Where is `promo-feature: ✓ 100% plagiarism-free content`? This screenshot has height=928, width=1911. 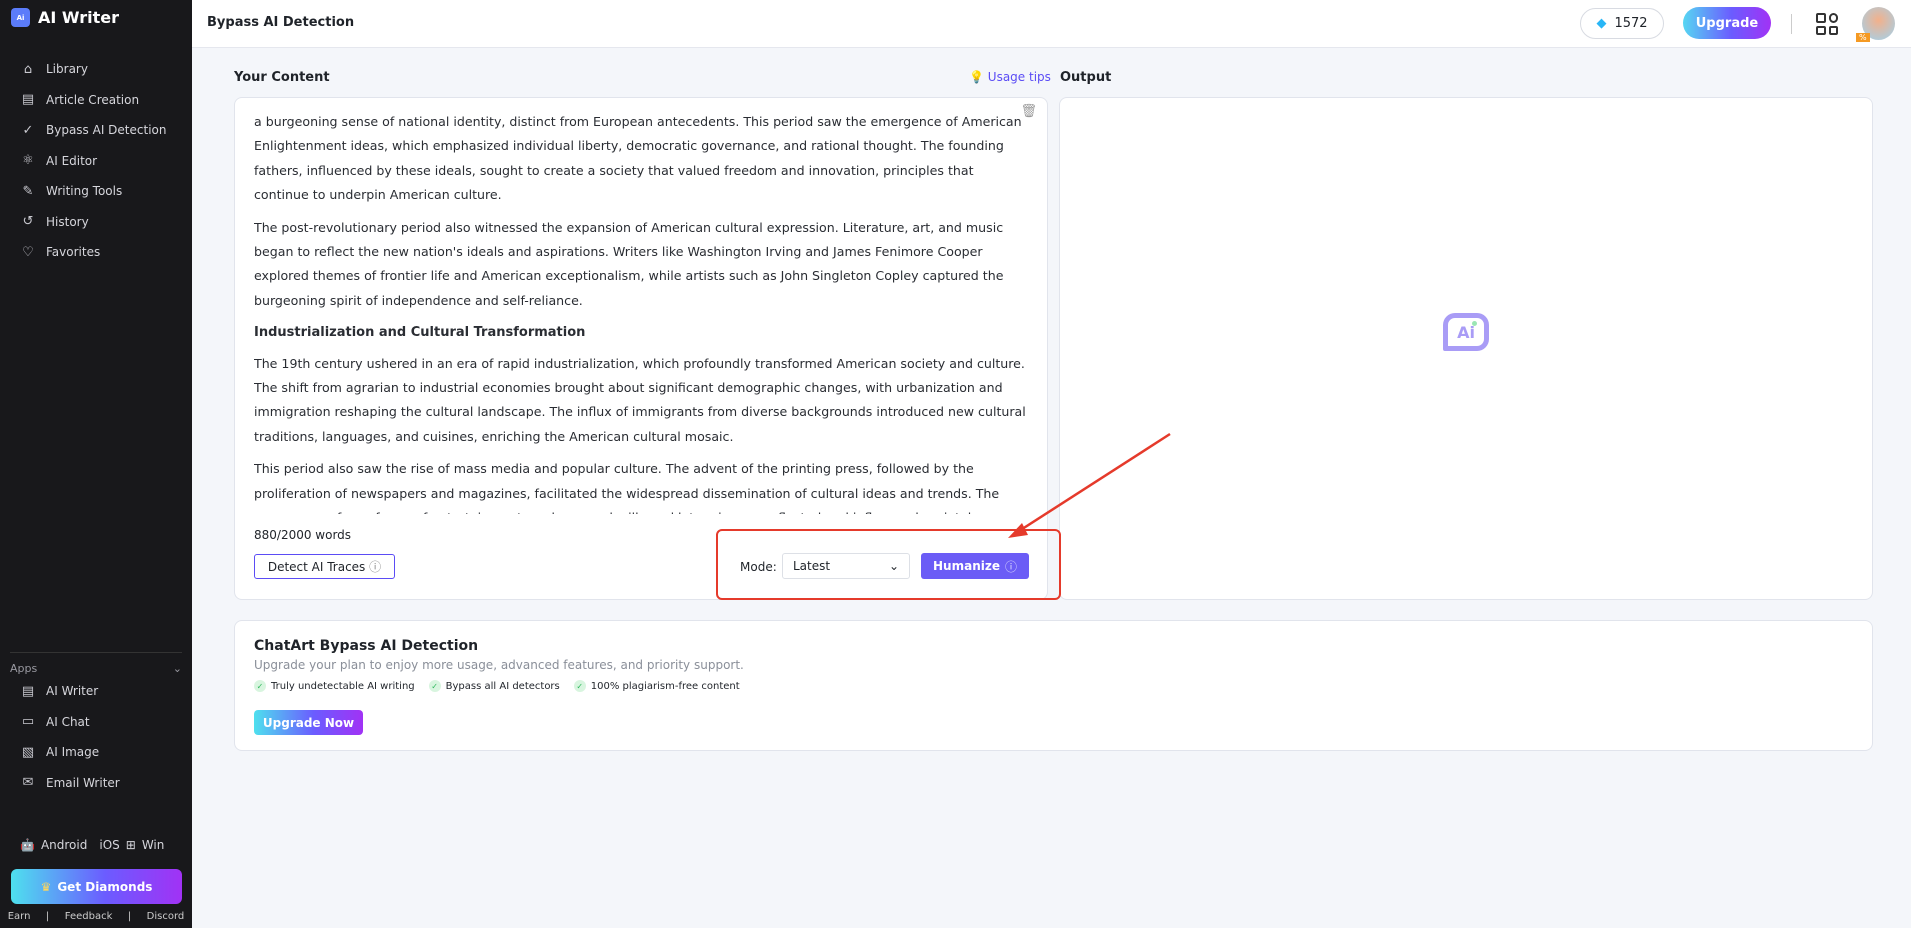 promo-feature: ✓ 100% plagiarism-free content is located at coordinates (656, 686).